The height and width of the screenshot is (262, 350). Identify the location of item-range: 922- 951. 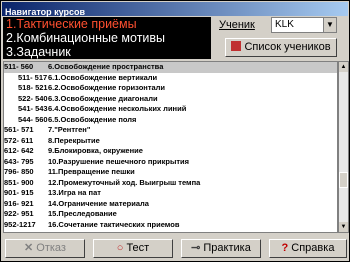
(19, 213).